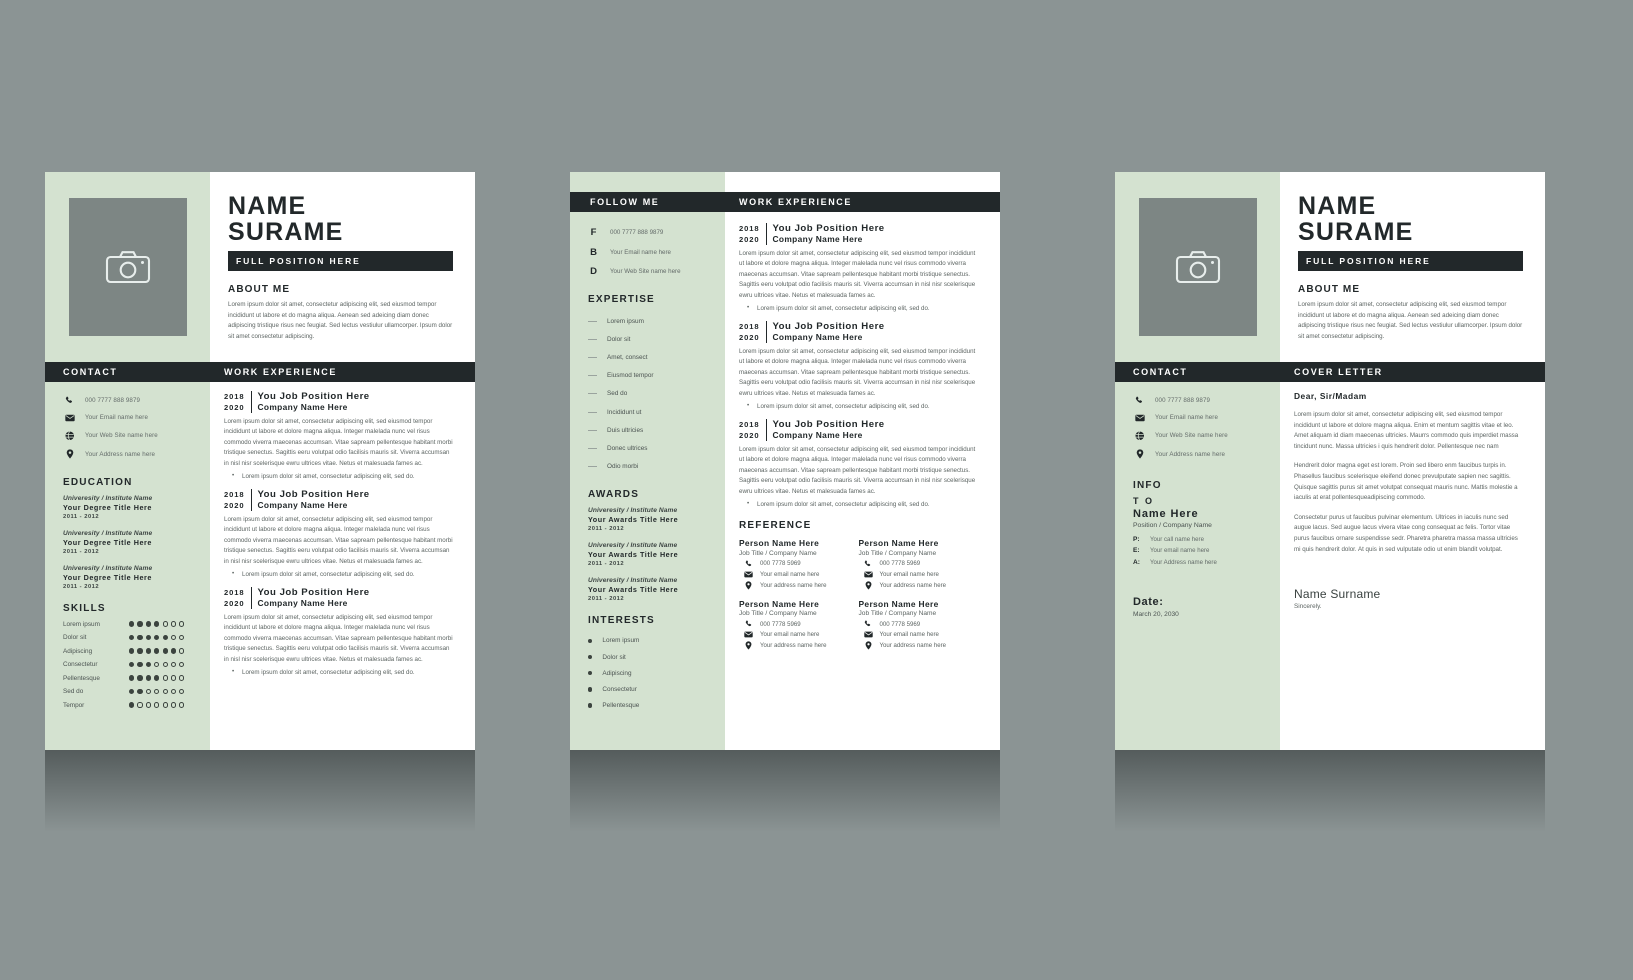  I want to click on contact-text: 000 7777 888 9879, so click(113, 400).